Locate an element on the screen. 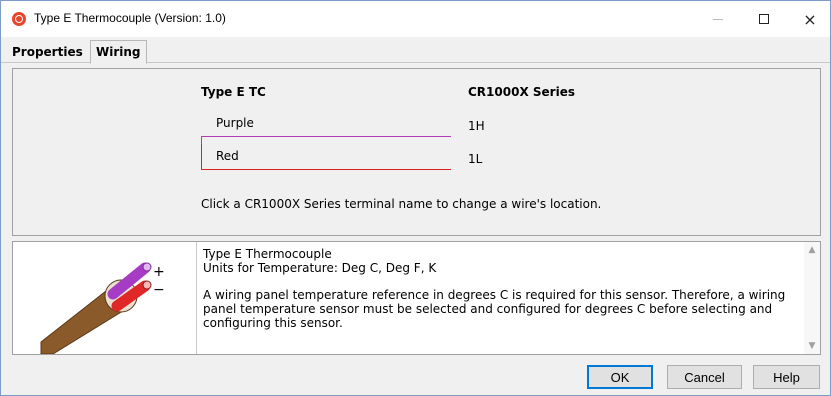 Image resolution: width=831 pixels, height=396 pixels. description-units: Units for Temperature: Deg C, Deg F, K is located at coordinates (320, 268).